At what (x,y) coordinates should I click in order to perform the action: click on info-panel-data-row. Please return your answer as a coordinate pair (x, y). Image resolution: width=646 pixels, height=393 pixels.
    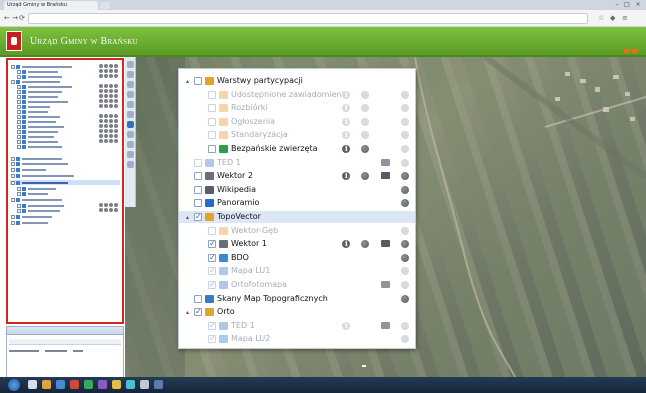
    Looking at the image, I should click on (65, 350).